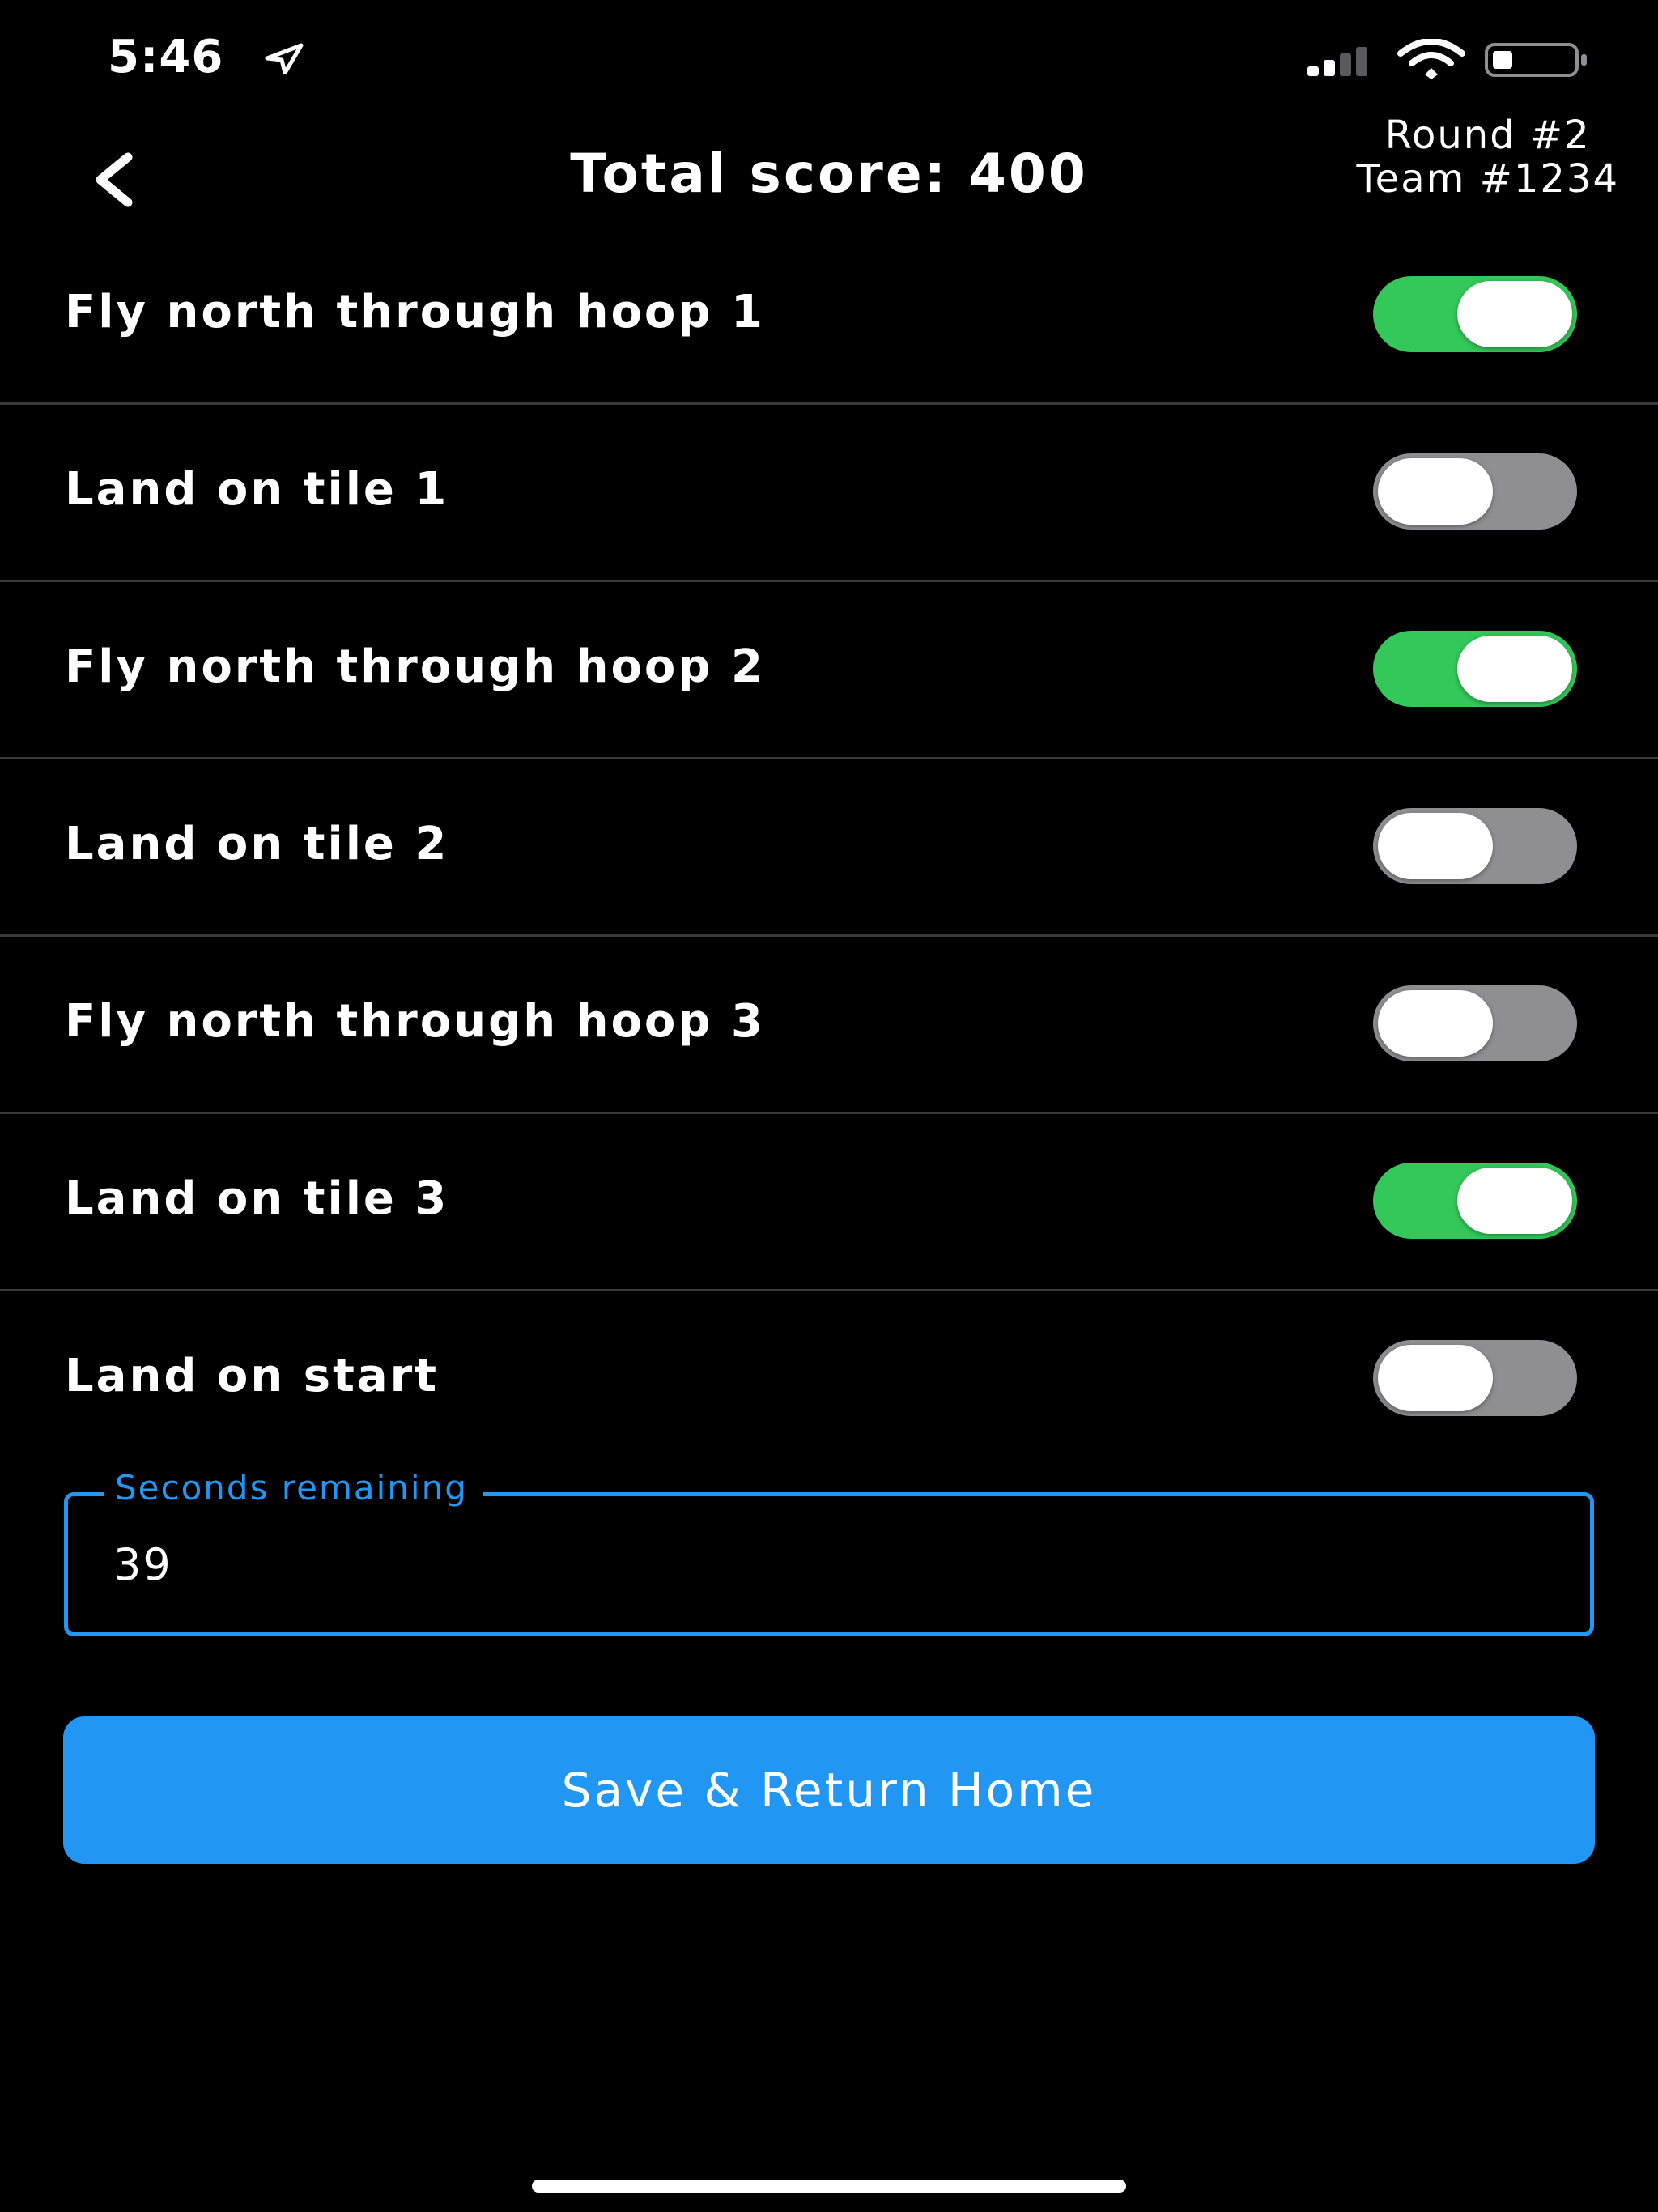 This screenshot has height=2212, width=1658. I want to click on battery-icon, so click(1536, 60).